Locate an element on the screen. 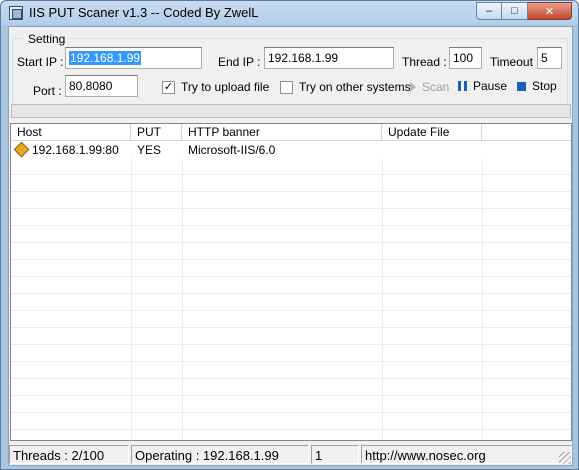 The image size is (579, 470). thread-field: 100 is located at coordinates (465, 58).